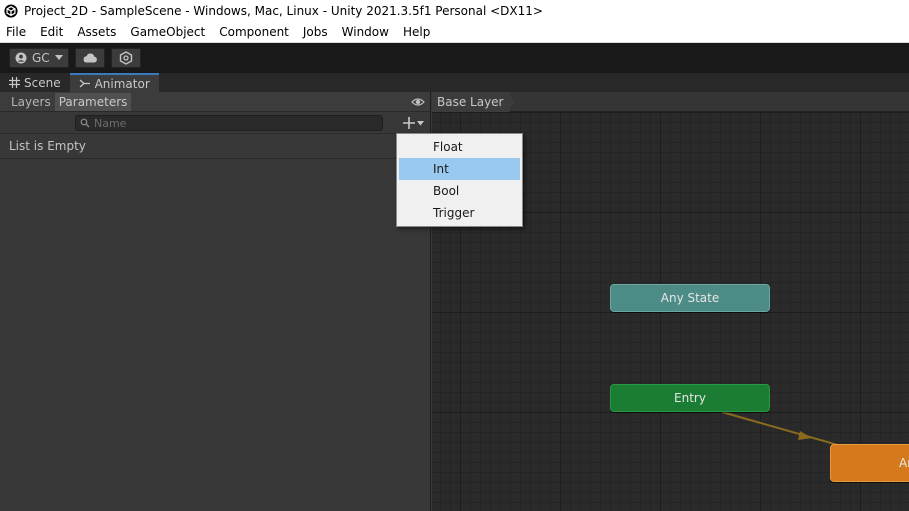  Describe the element at coordinates (42, 82) in the screenshot. I see `tab-scene-label: Scene` at that location.